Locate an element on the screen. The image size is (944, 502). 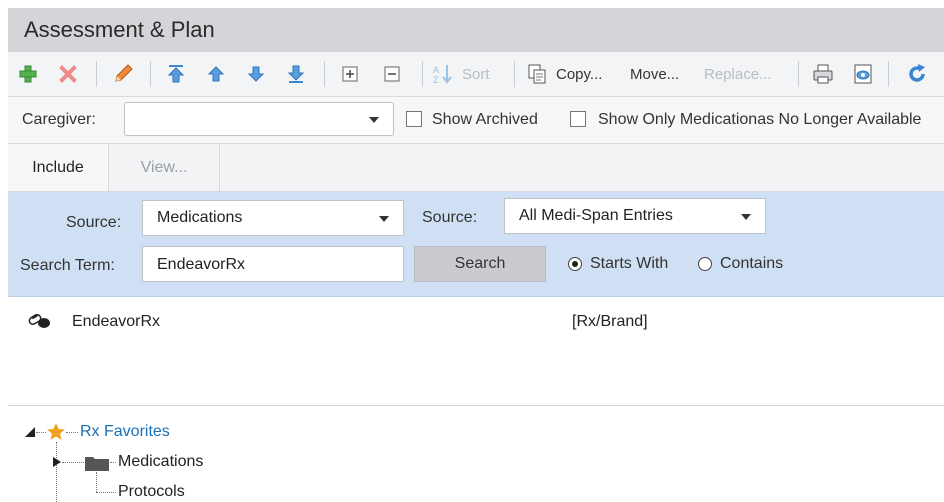
delete-button is located at coordinates (68, 74).